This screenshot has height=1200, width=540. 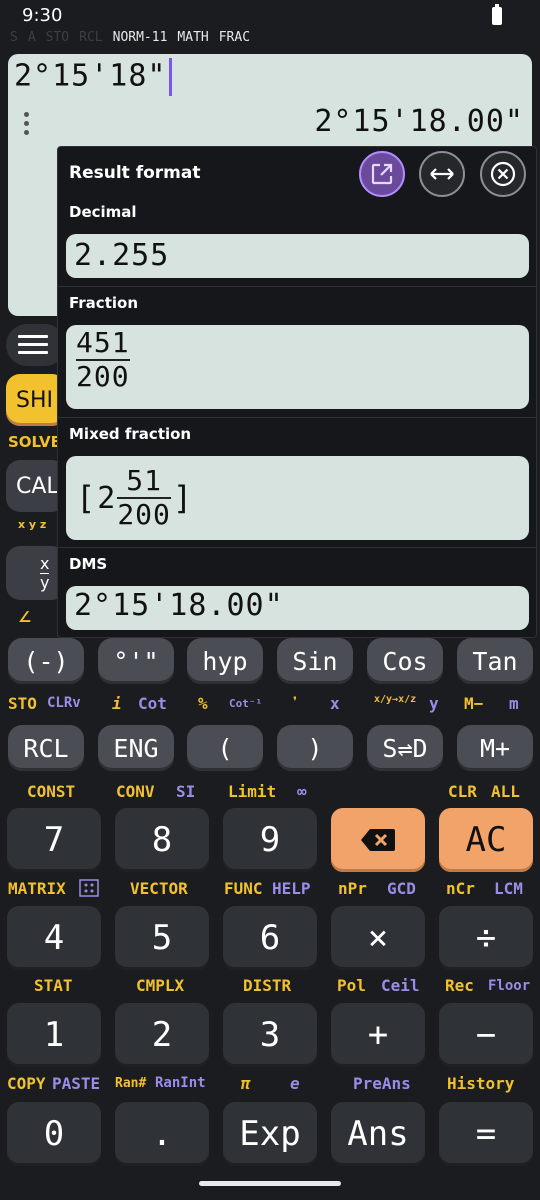 What do you see at coordinates (297, 498) in the screenshot?
I see `mixed-fraction-field: [ 2 51 200 ]` at bounding box center [297, 498].